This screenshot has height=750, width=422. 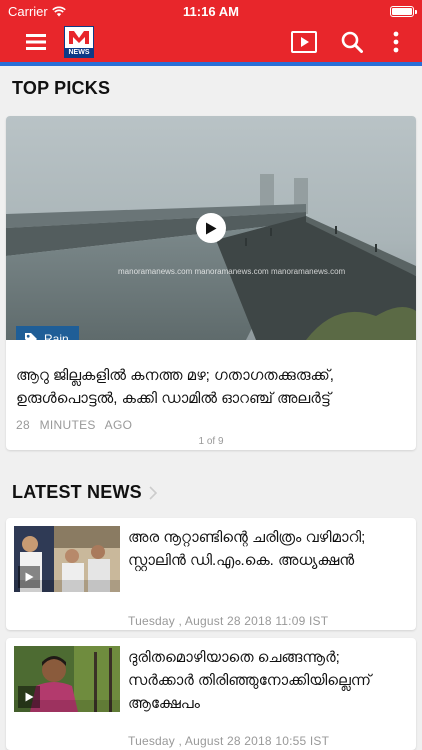 I want to click on battery-icon, so click(x=403, y=11).